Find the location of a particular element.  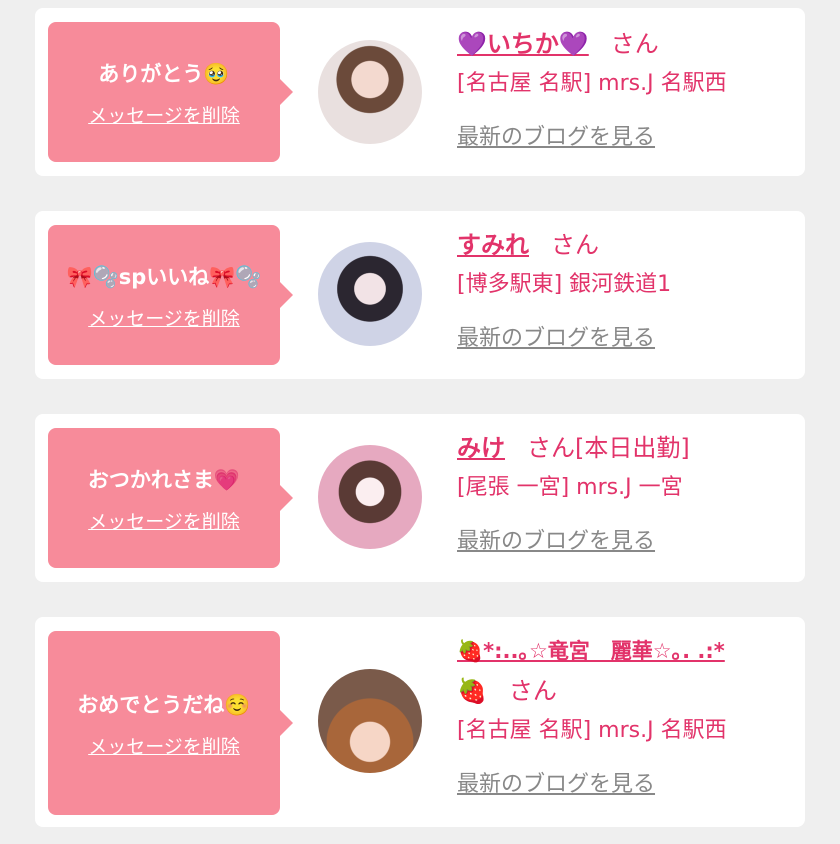

message-bubble: ありがとう🥹 メッセージを削除 is located at coordinates (170, 92).